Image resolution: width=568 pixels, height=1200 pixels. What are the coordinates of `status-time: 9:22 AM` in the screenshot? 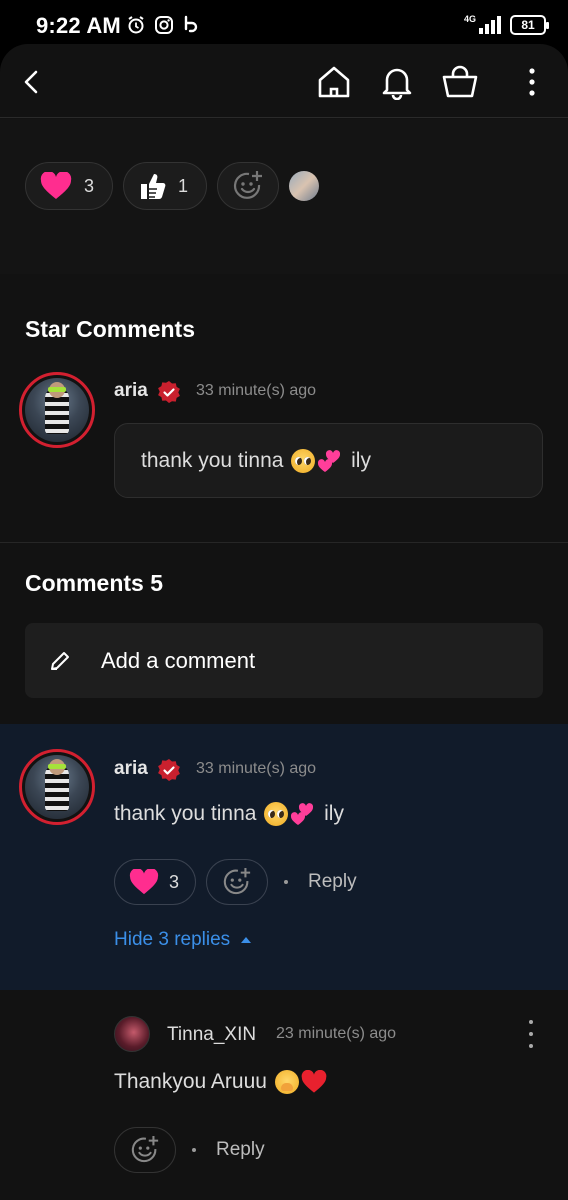 It's located at (78, 25).